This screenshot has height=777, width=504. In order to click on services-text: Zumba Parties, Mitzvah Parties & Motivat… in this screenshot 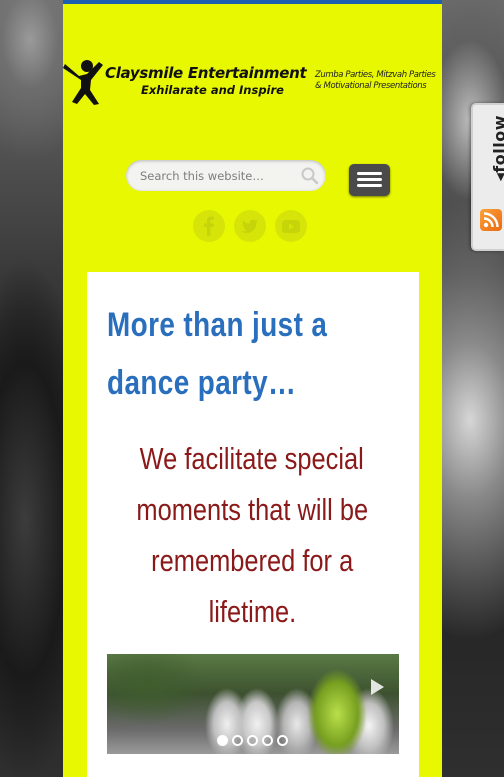, I will do `click(381, 81)`.